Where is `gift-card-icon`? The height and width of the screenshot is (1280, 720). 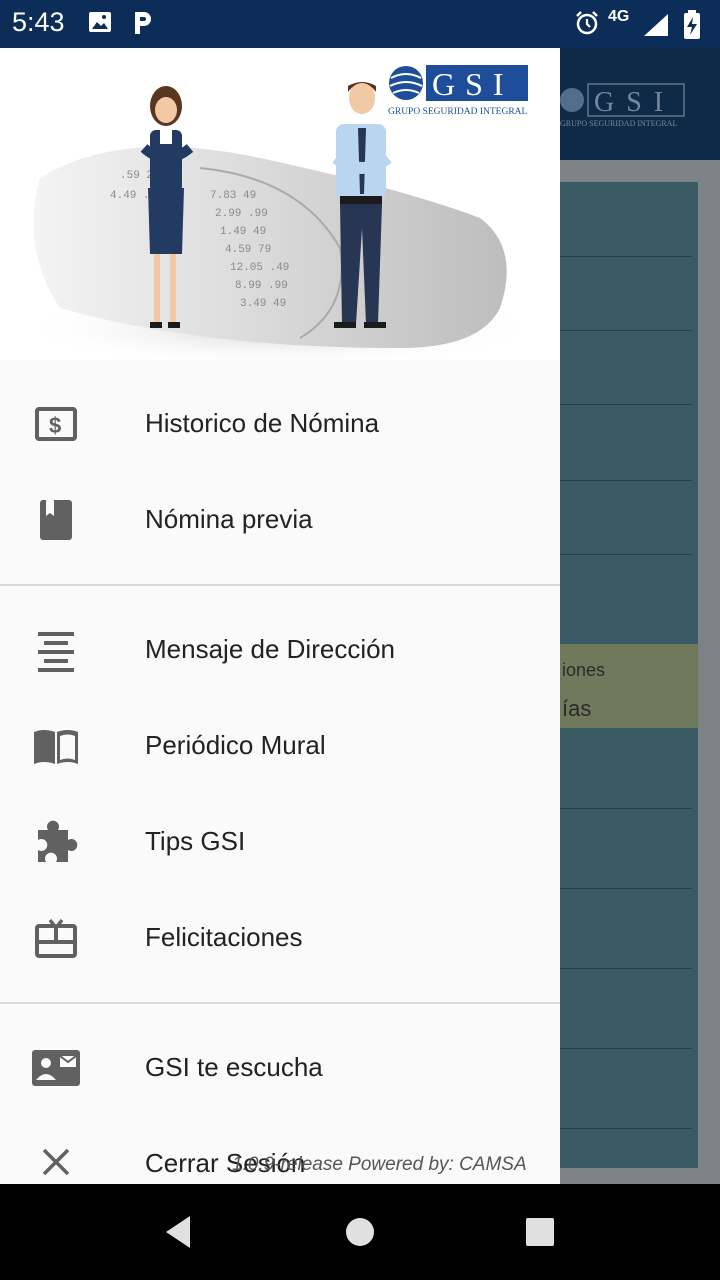
gift-card-icon is located at coordinates (56, 938).